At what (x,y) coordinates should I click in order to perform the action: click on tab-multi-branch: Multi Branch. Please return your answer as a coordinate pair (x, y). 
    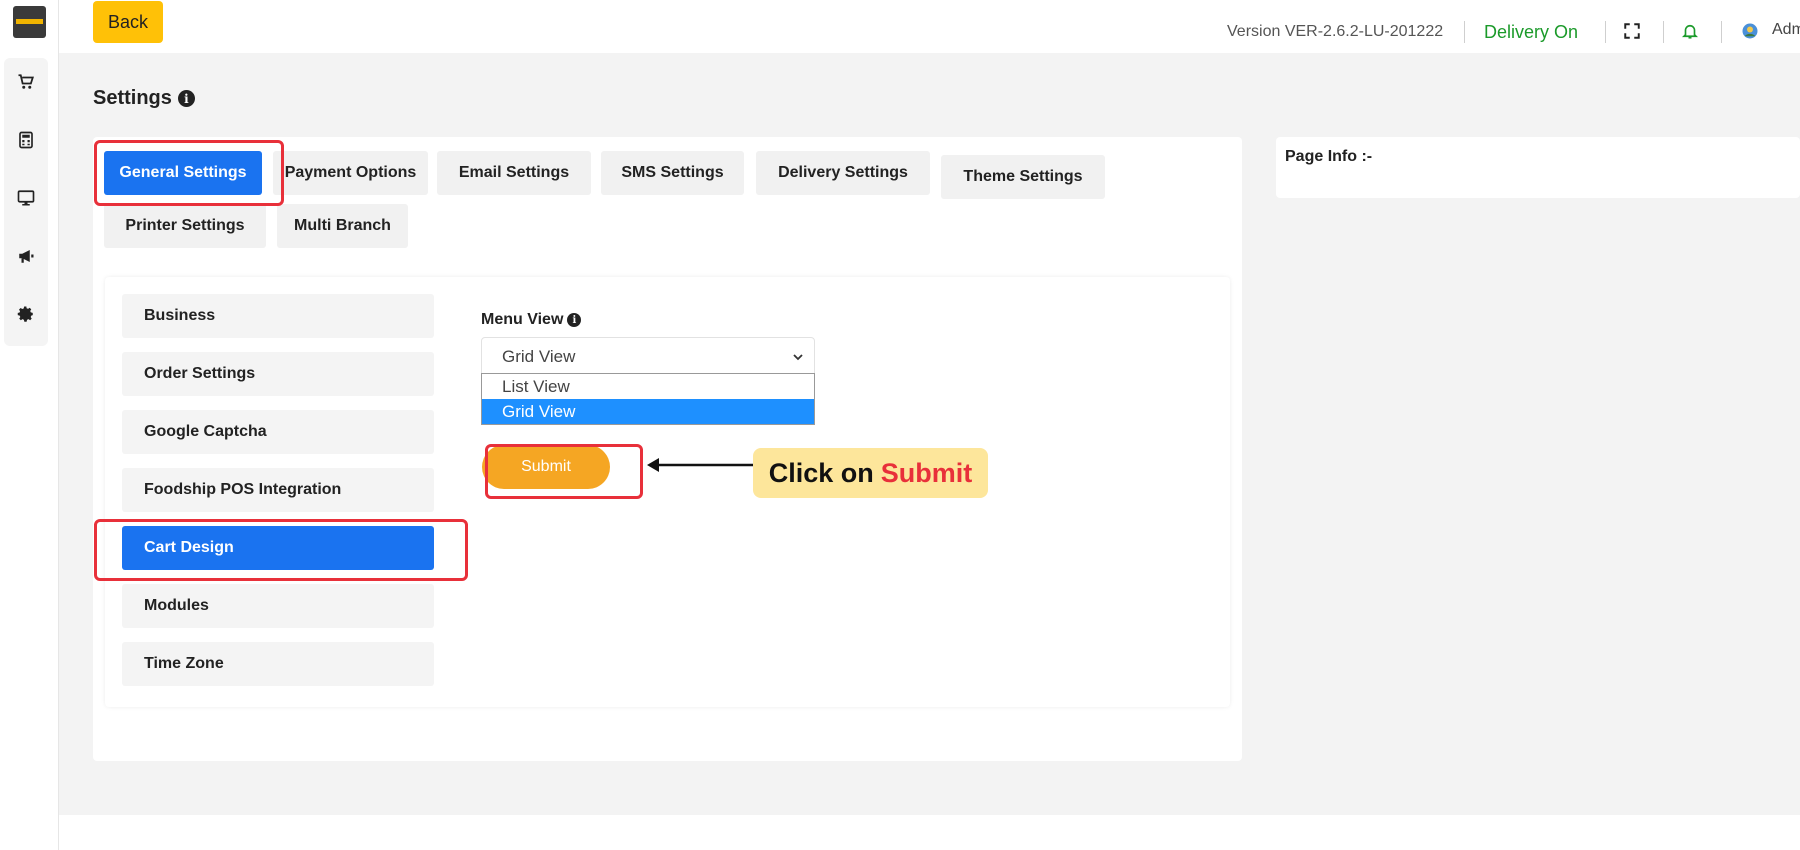
    Looking at the image, I should click on (342, 226).